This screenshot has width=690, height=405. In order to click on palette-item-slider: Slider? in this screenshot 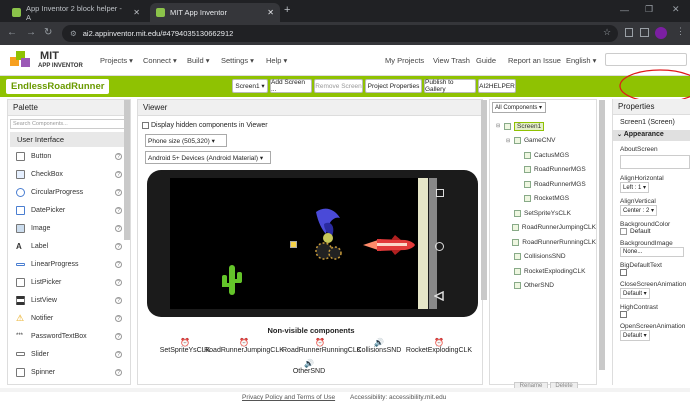, I will do `click(69, 354)`.